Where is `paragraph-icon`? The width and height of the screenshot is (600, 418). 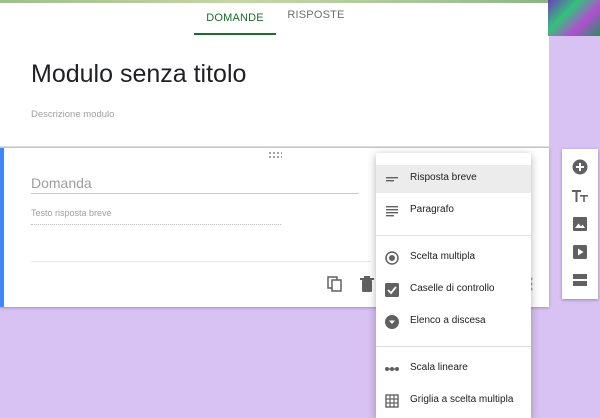
paragraph-icon is located at coordinates (392, 211).